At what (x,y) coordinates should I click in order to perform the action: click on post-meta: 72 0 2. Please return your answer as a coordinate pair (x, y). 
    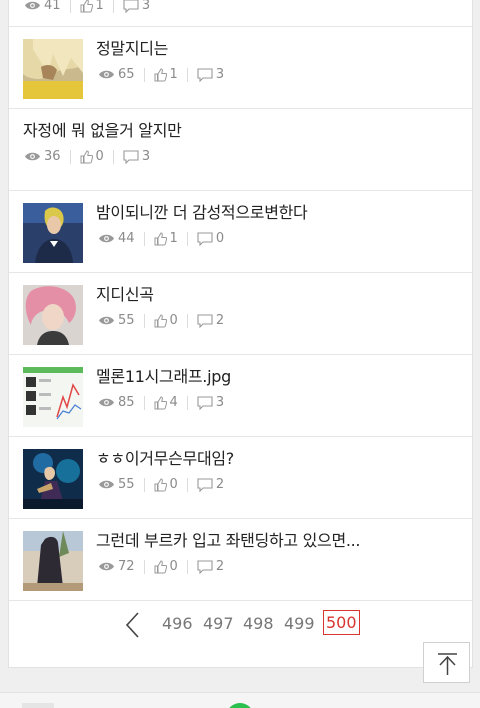
    Looking at the image, I should click on (161, 566).